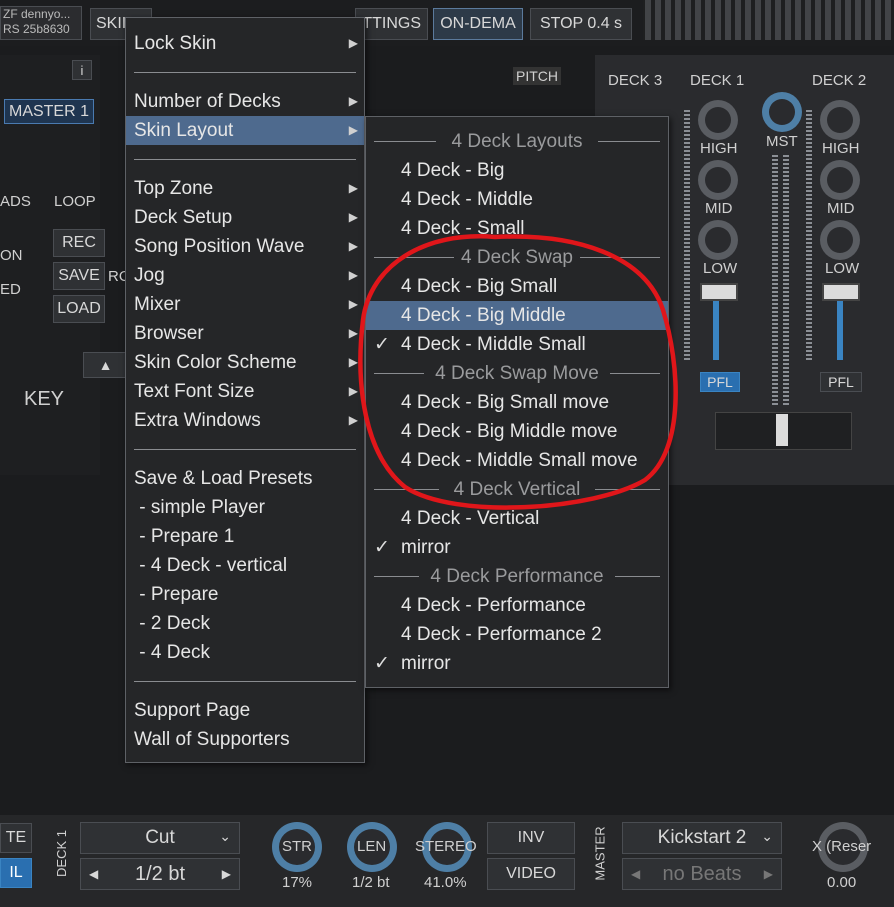 This screenshot has height=907, width=894. What do you see at coordinates (840, 120) in the screenshot?
I see `deck2-high-knob` at bounding box center [840, 120].